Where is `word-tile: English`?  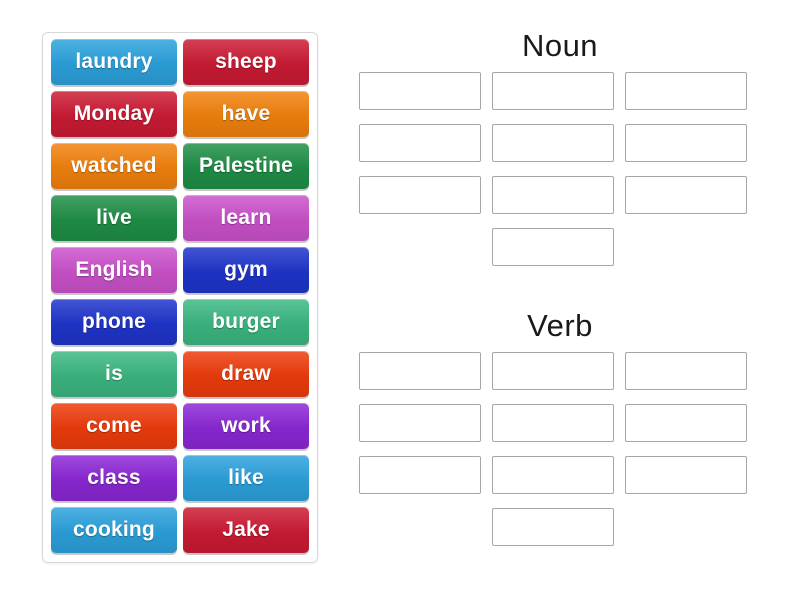
word-tile: English is located at coordinates (114, 270).